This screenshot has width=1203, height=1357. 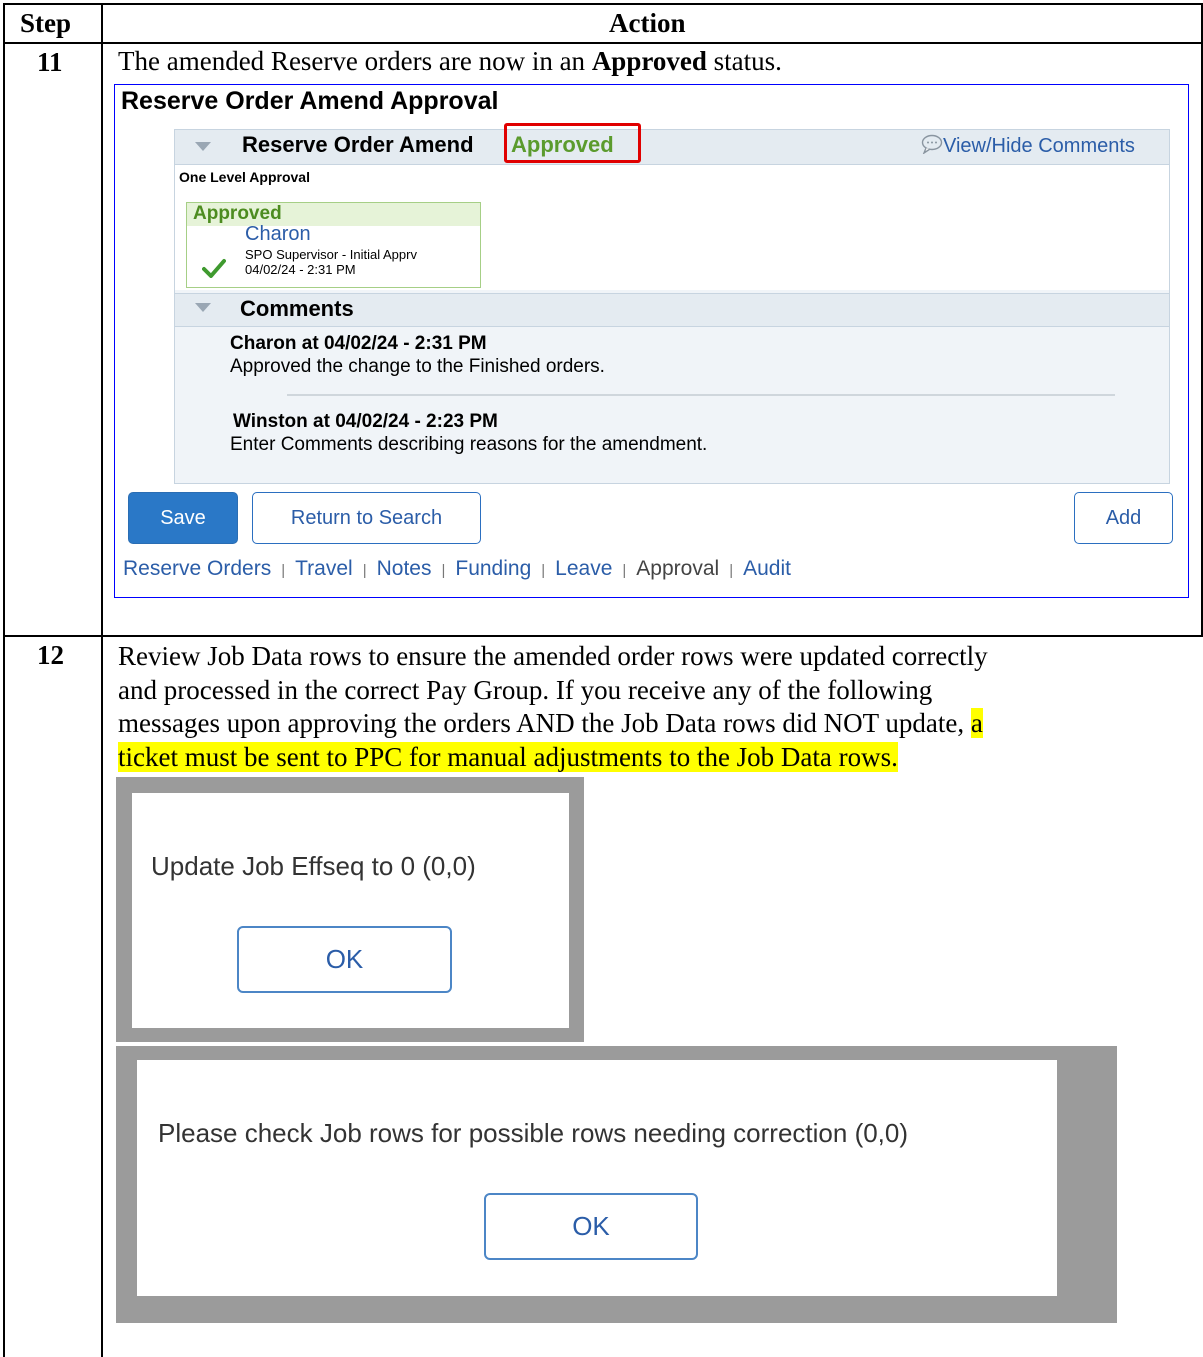 What do you see at coordinates (404, 568) in the screenshot?
I see `link-notes: Notes` at bounding box center [404, 568].